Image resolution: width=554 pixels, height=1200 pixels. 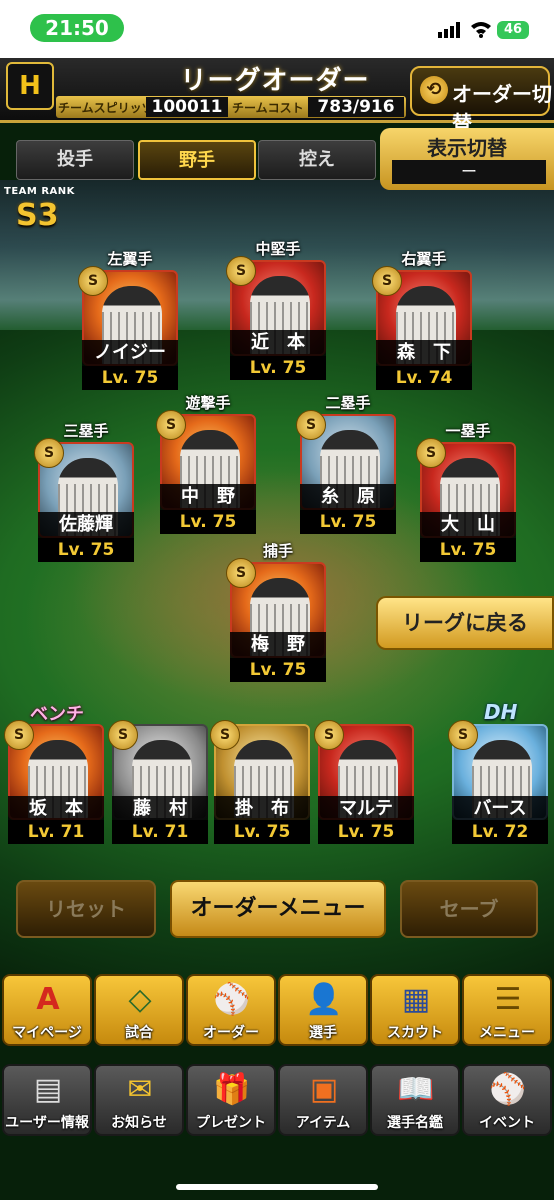 I want to click on clock: 21:50, so click(x=77, y=28).